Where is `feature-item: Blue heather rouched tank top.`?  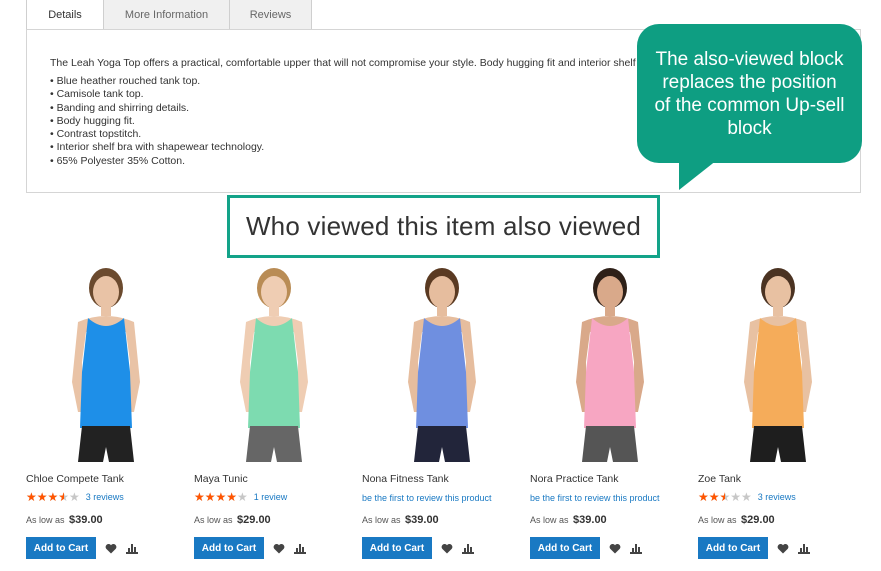 feature-item: Blue heather rouched tank top. is located at coordinates (157, 81).